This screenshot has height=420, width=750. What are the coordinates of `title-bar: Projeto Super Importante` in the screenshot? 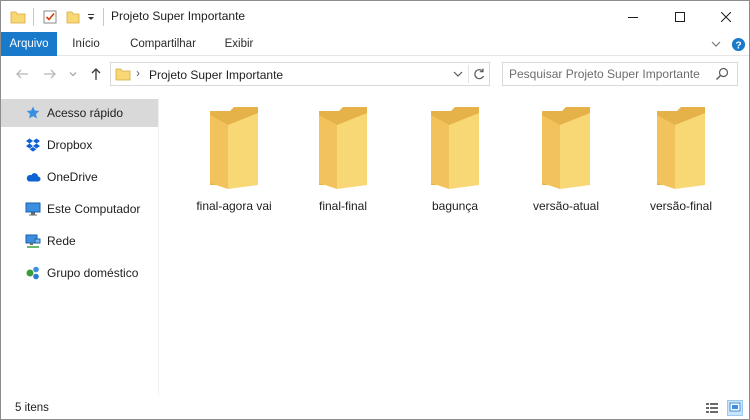 It's located at (375, 16).